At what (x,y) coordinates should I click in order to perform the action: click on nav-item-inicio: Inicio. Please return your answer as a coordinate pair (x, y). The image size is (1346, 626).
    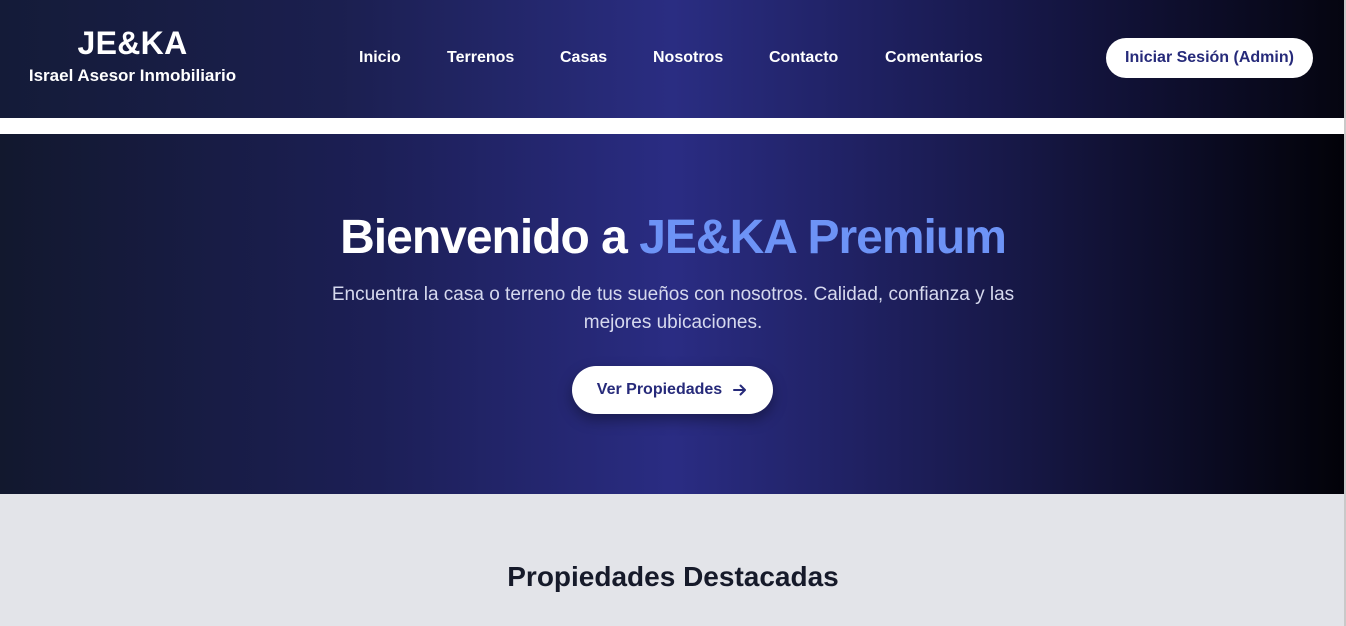
    Looking at the image, I should click on (380, 58).